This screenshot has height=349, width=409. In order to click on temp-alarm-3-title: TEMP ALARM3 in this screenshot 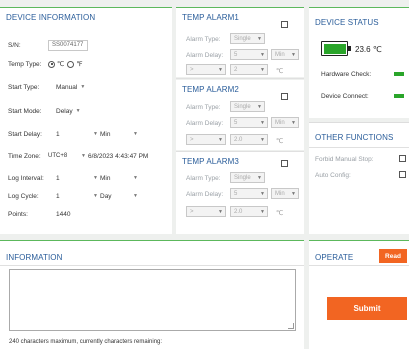, I will do `click(210, 161)`.